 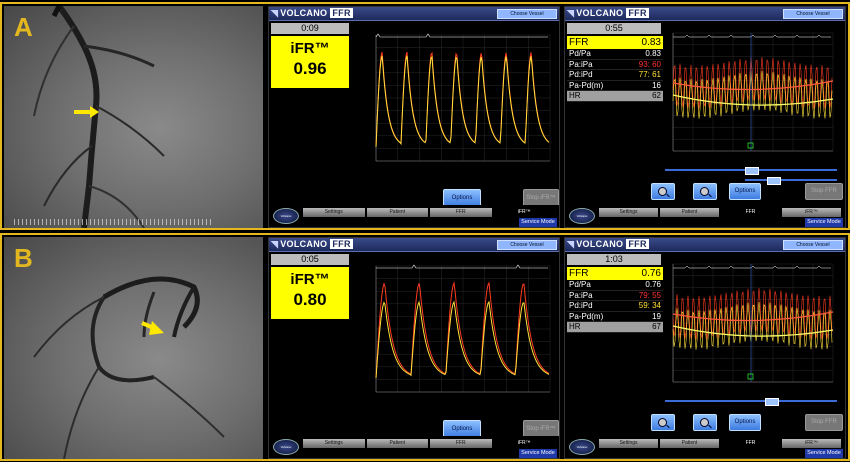 What do you see at coordinates (310, 299) in the screenshot?
I see `ifr-value: 0.80` at bounding box center [310, 299].